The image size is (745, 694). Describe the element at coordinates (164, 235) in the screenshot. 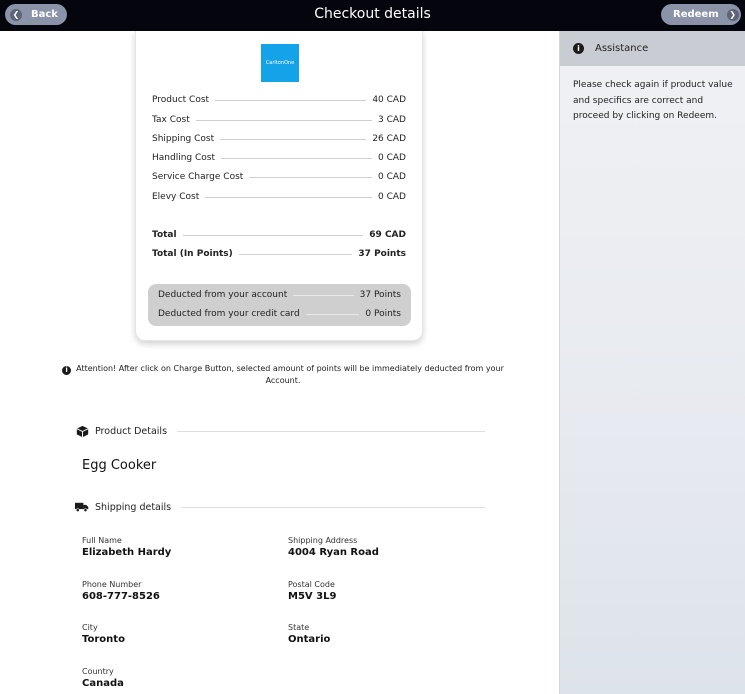

I see `total-label: Total` at that location.